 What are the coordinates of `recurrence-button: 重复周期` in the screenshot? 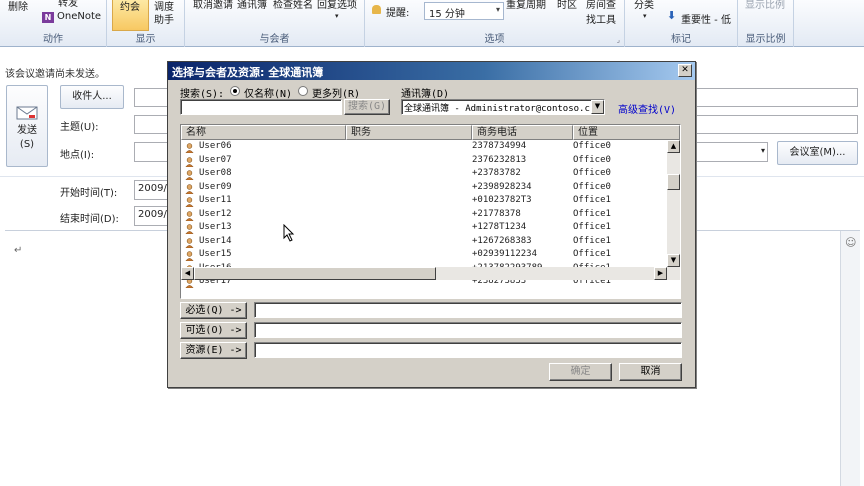 It's located at (526, 5).